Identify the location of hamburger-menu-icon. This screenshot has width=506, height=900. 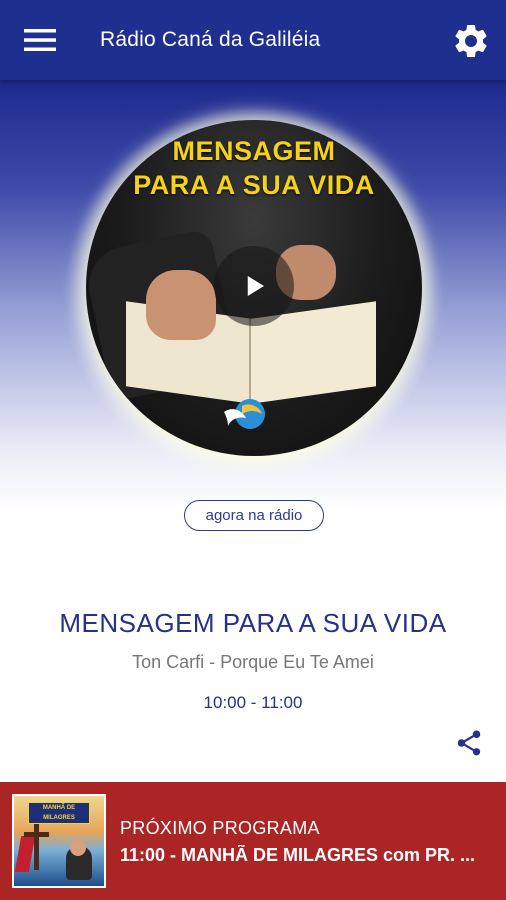
(40, 40).